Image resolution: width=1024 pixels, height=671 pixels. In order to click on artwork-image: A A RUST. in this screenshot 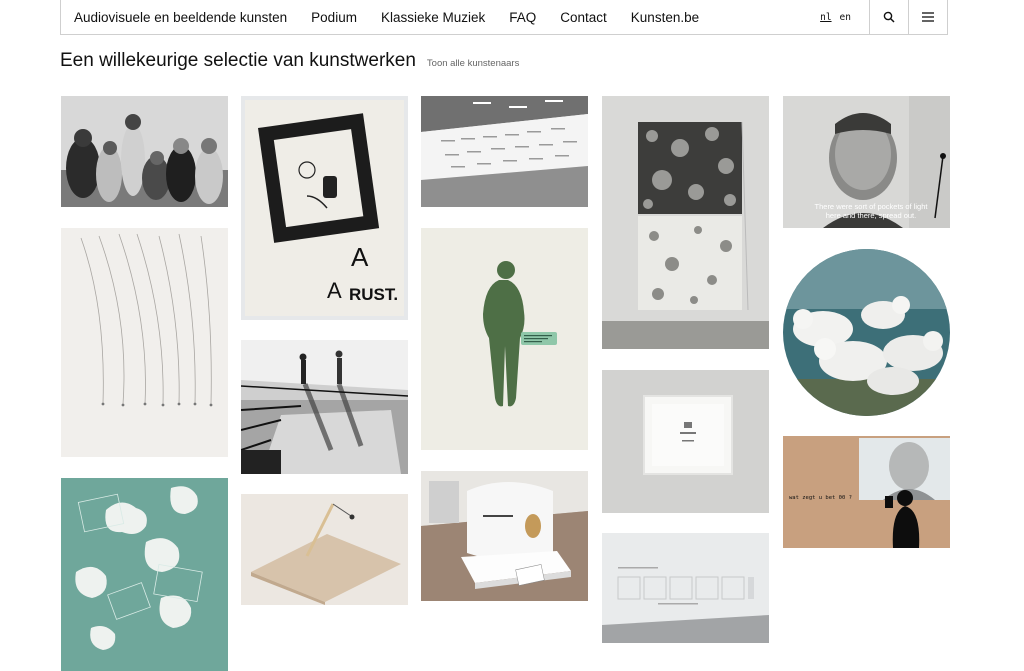, I will do `click(324, 208)`.